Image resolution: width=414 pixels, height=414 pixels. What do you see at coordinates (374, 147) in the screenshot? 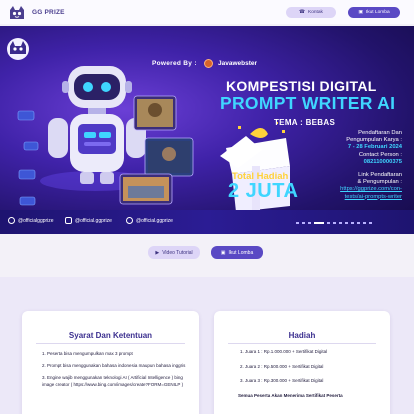
I see `registration-date: 7 - 28 Februari 2024` at bounding box center [374, 147].